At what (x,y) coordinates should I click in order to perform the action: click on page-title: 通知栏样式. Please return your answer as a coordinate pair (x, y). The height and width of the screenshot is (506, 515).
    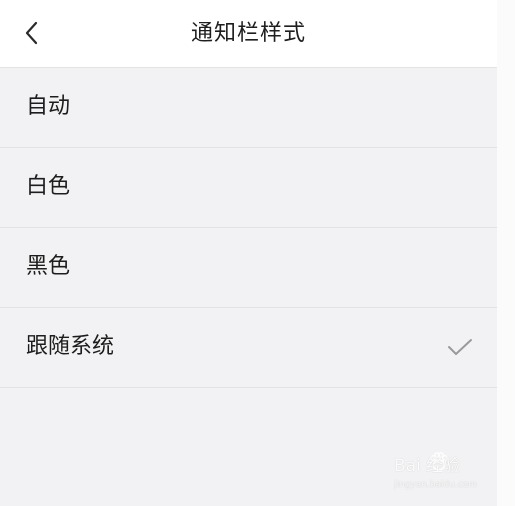
    Looking at the image, I should click on (248, 33).